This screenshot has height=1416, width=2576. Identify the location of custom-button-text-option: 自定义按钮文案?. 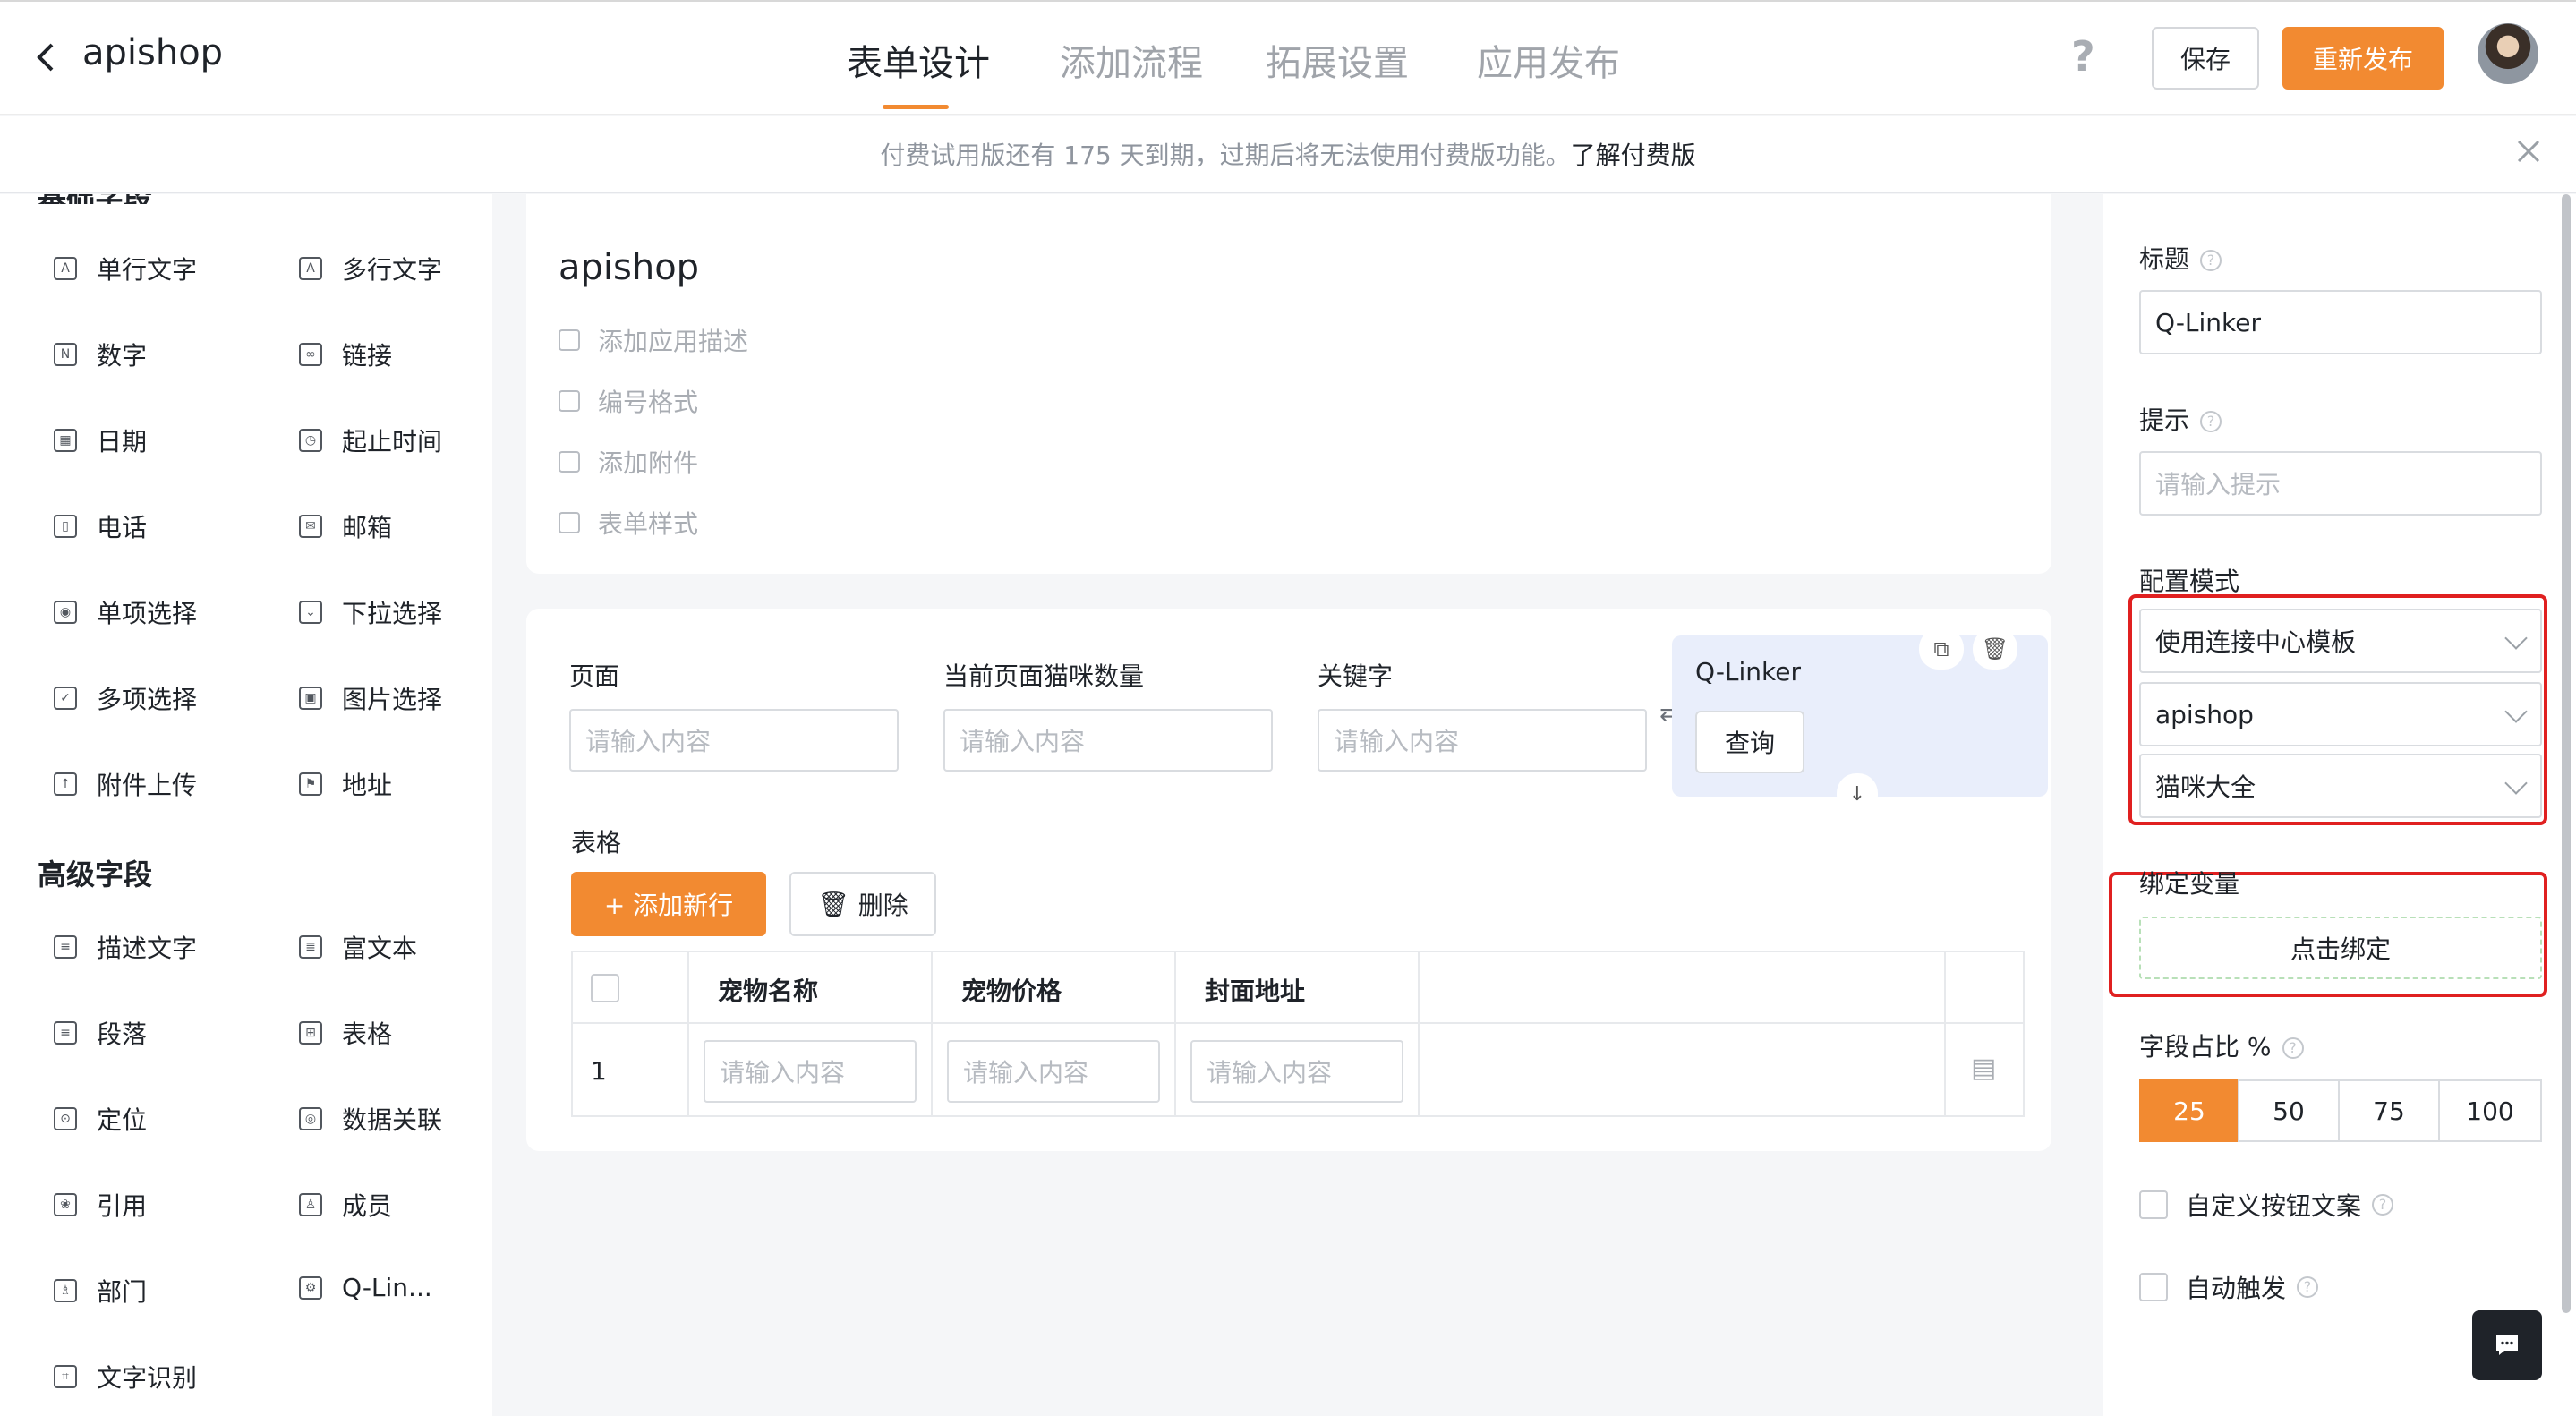
(2266, 1205).